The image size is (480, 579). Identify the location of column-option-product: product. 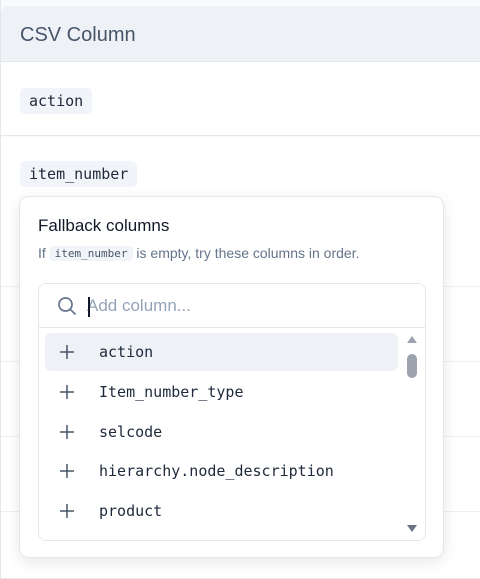
(221, 511).